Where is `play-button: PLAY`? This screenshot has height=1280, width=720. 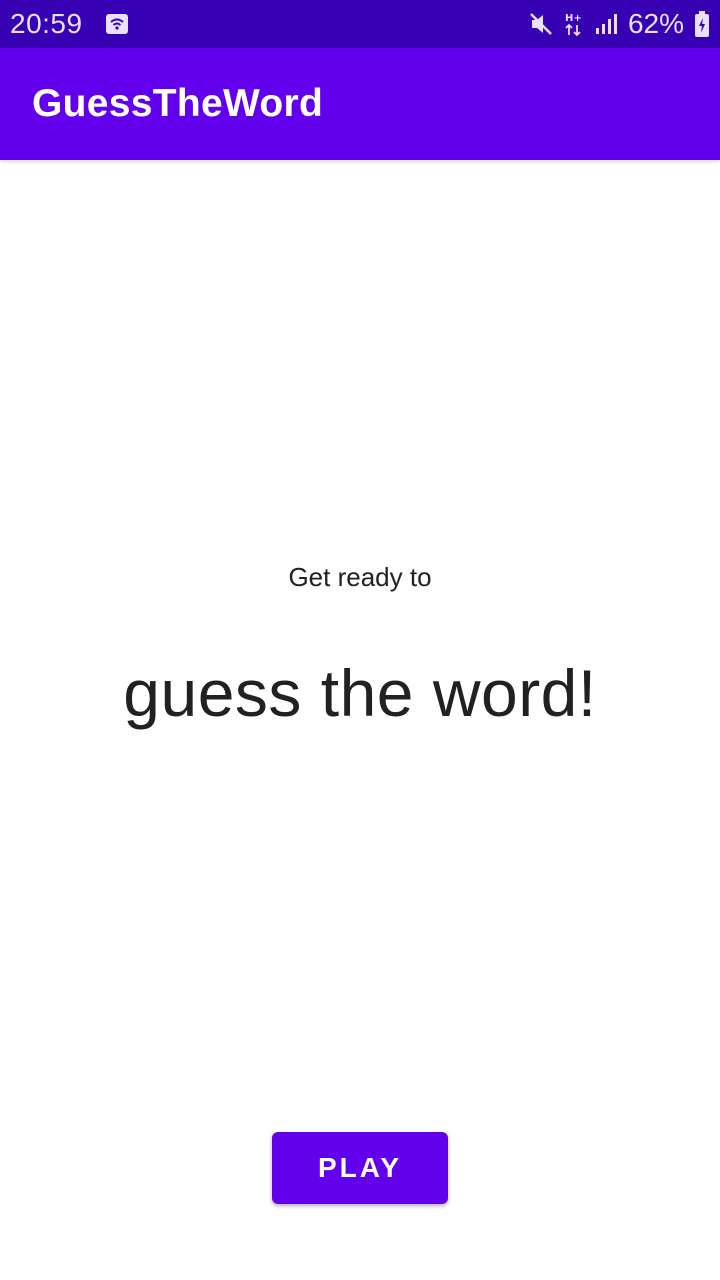 play-button: PLAY is located at coordinates (360, 1168).